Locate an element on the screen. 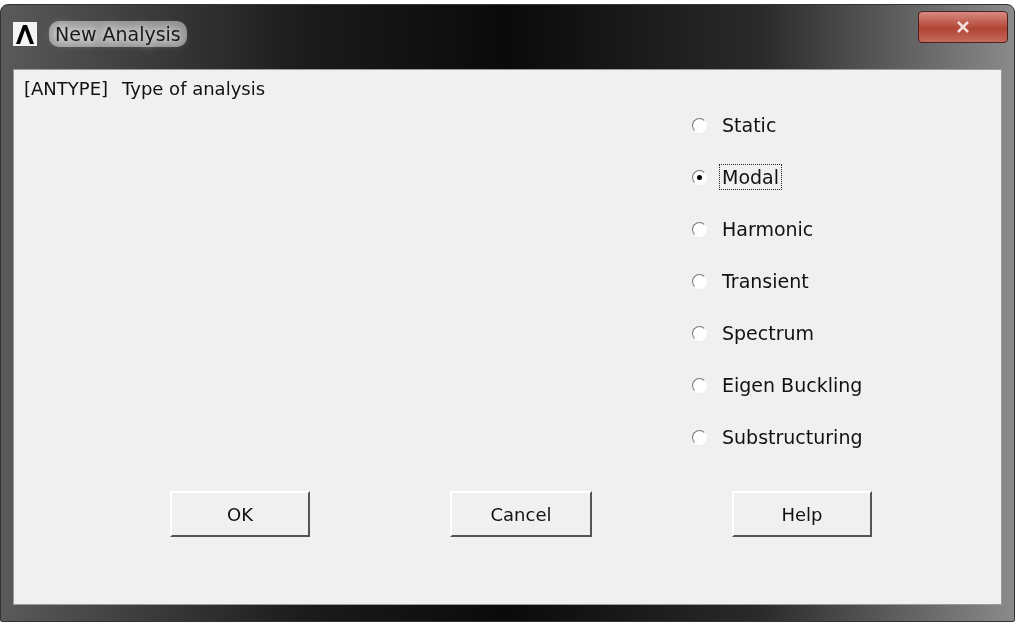 Image resolution: width=1015 pixels, height=626 pixels. close-button is located at coordinates (963, 27).